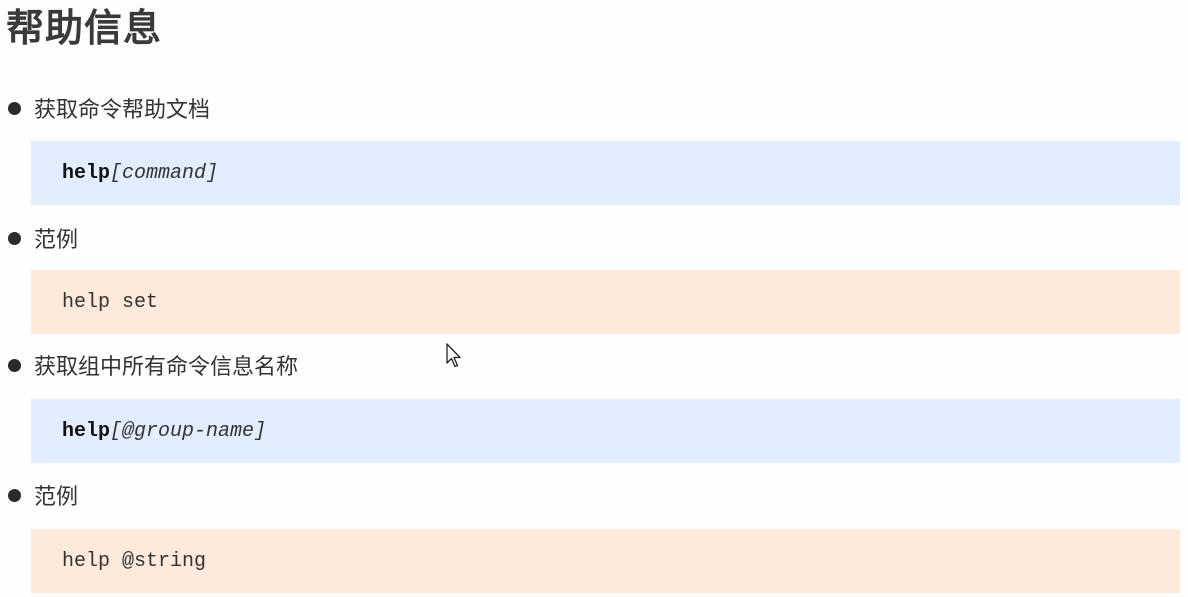 This screenshot has height=597, width=1188. Describe the element at coordinates (134, 561) in the screenshot. I see `code-text: help @string` at that location.